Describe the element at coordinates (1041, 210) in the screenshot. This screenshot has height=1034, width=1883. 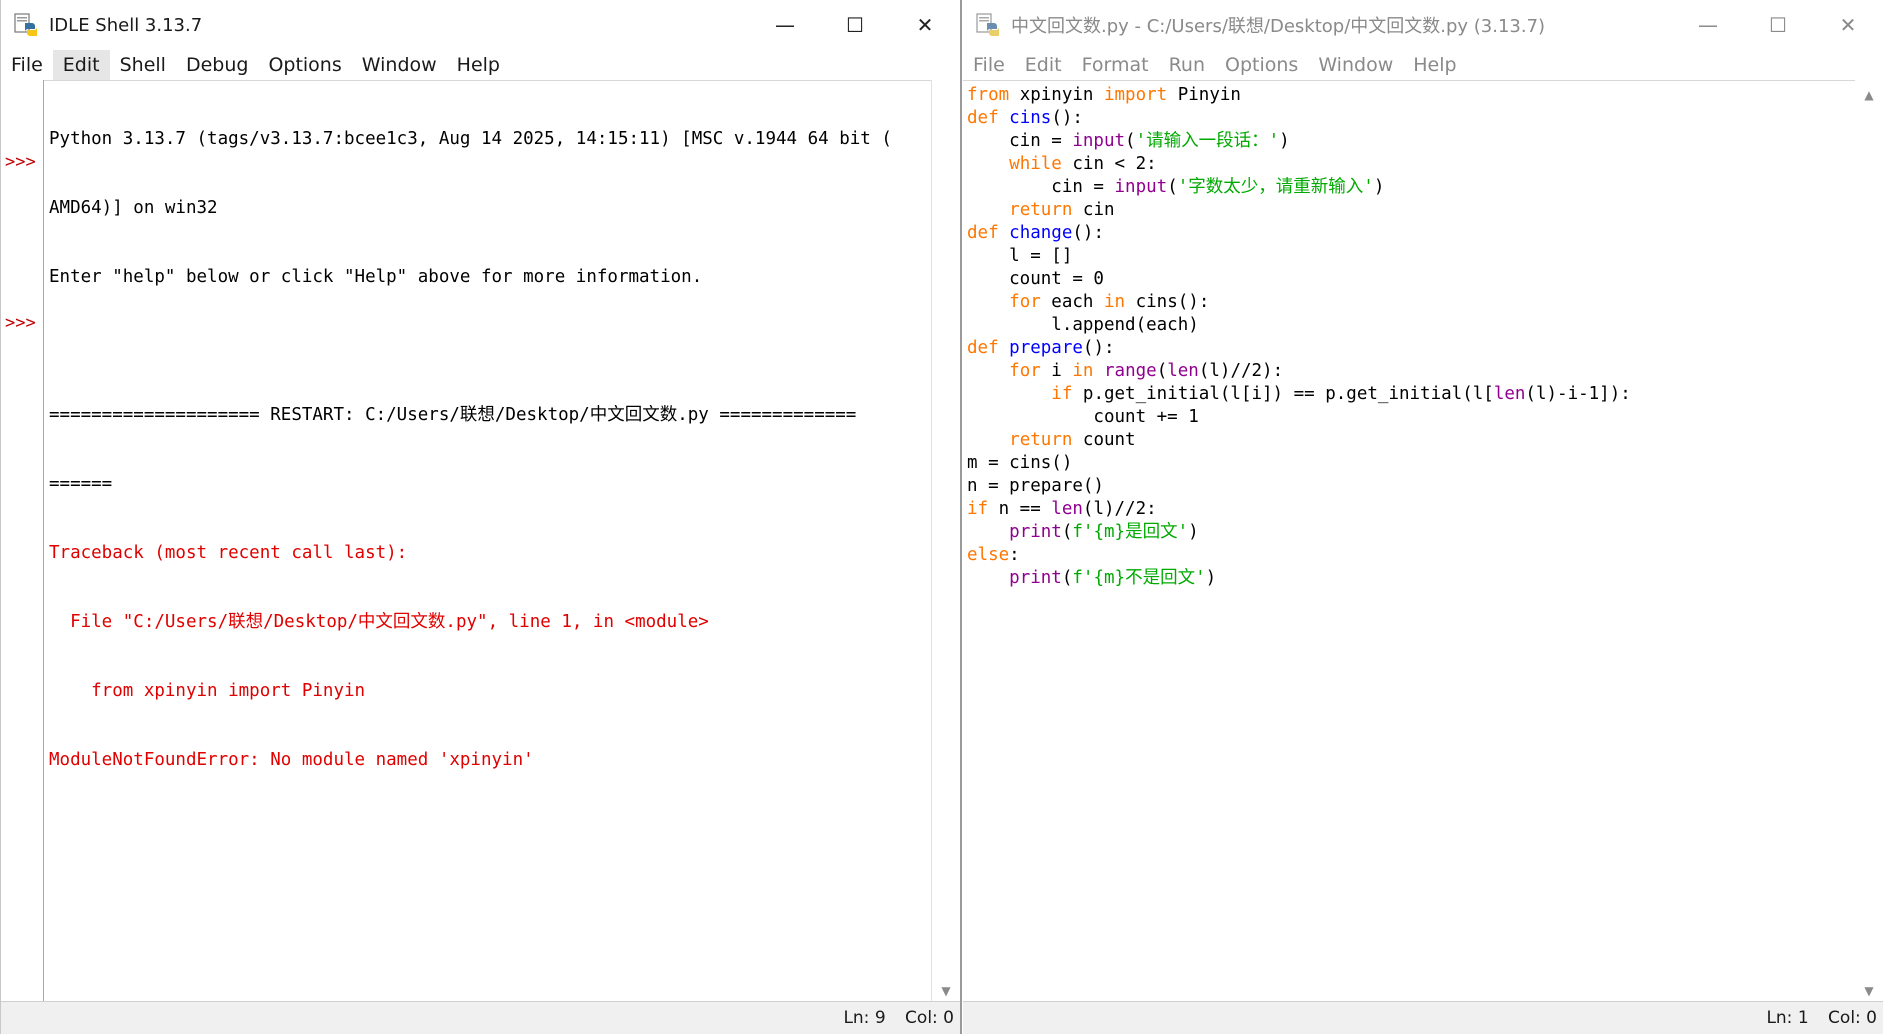
I see `code-token: return` at that location.